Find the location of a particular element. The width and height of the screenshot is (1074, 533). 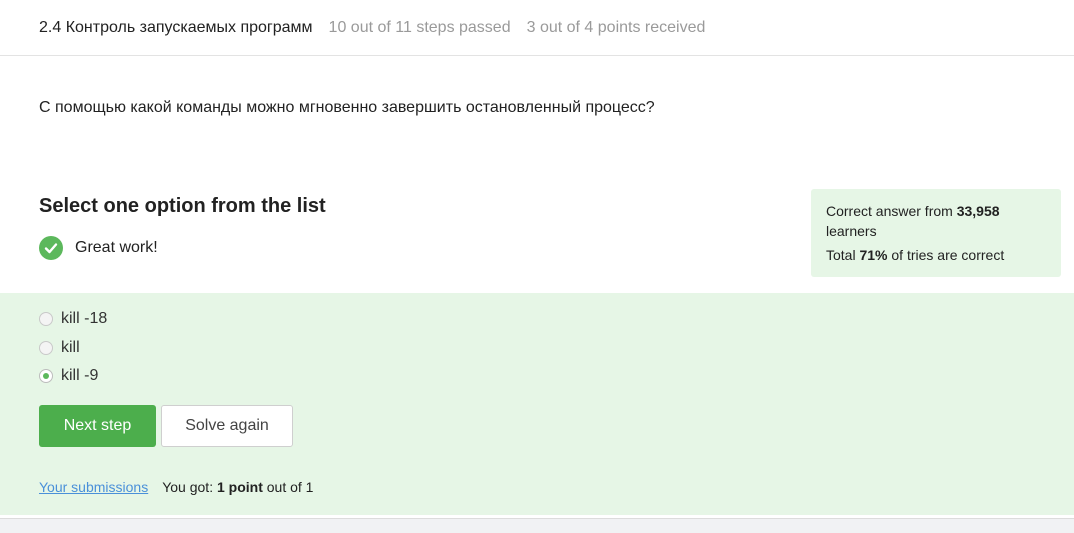

solve-again-button: Solve again is located at coordinates (227, 426).